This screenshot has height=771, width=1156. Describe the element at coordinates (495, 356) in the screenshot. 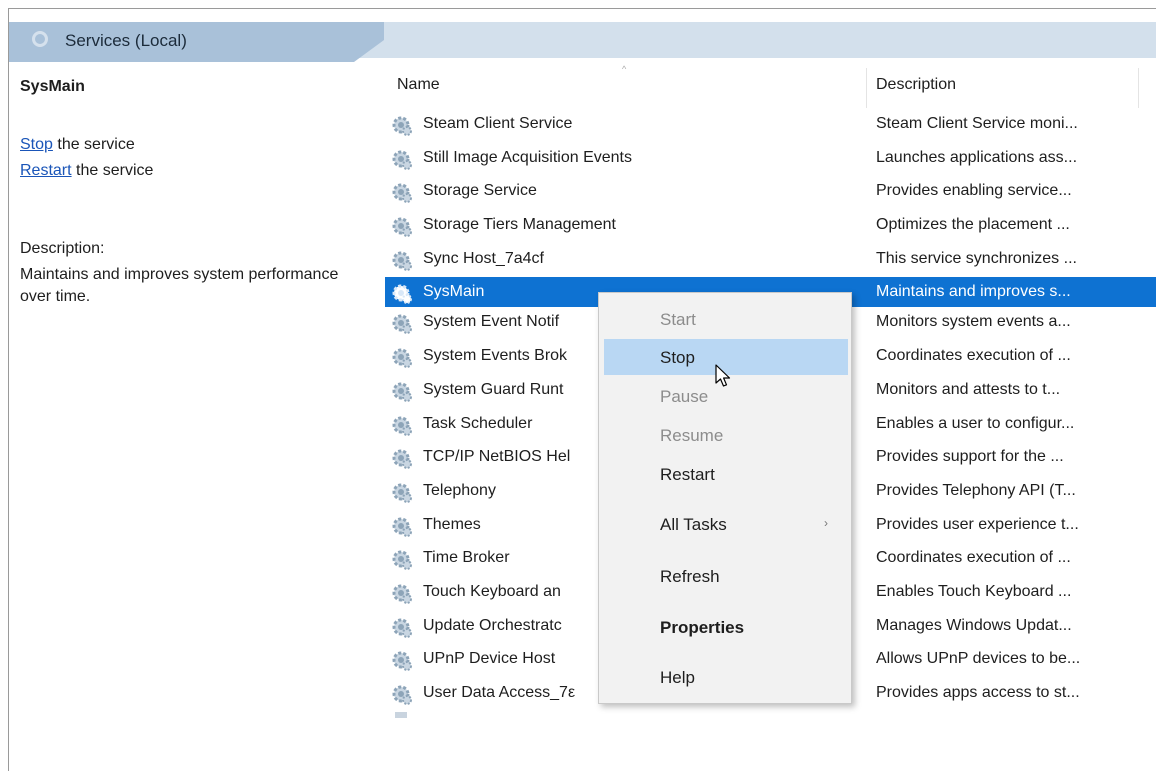

I see `service-name: System Events Brok` at that location.